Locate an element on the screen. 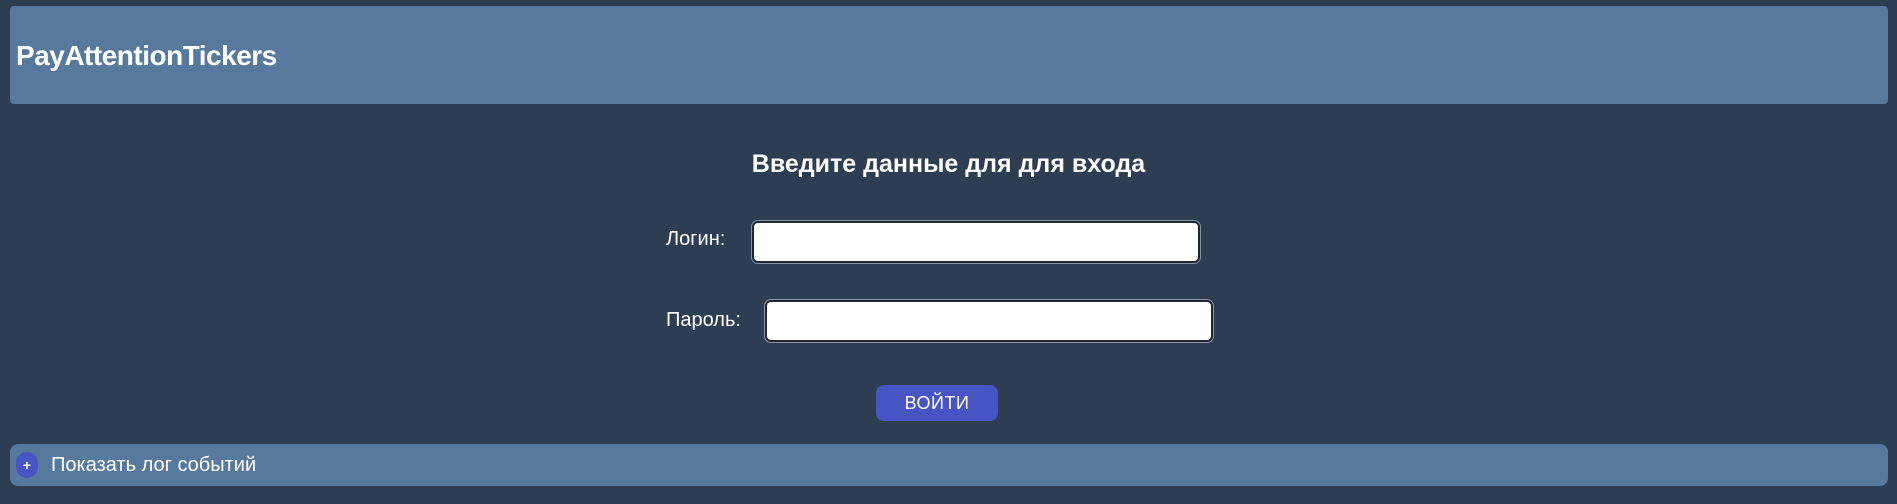  password-input is located at coordinates (989, 321).